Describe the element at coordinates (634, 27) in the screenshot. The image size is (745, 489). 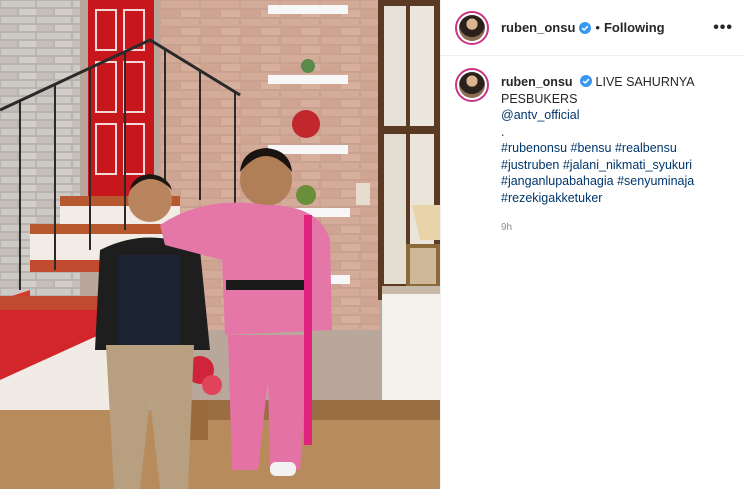
I see `following-button: Following` at that location.